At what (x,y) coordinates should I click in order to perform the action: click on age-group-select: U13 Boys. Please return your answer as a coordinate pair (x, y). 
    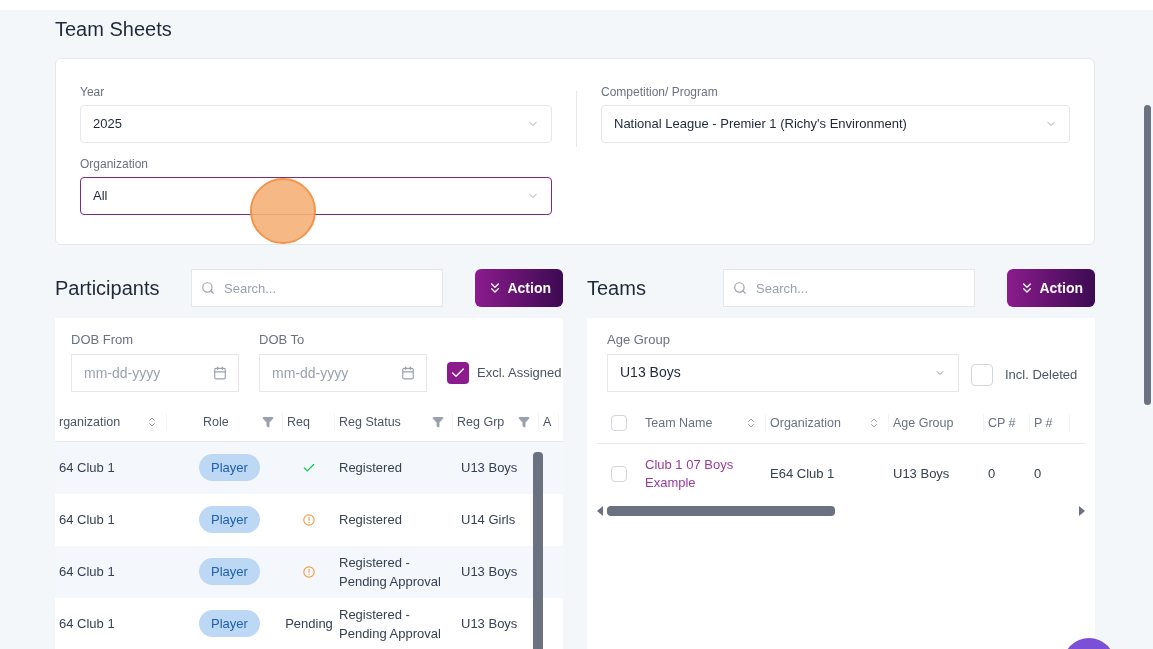
    Looking at the image, I should click on (783, 372).